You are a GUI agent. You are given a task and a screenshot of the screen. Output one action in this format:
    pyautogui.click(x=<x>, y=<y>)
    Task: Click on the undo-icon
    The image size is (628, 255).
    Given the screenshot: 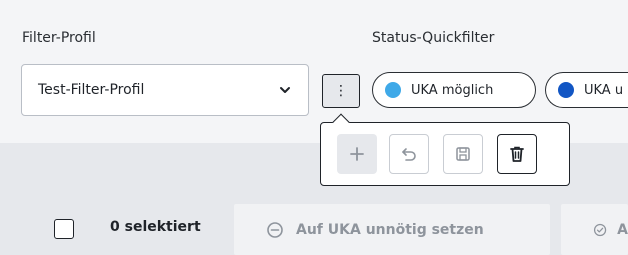 What is the action you would take?
    pyautogui.click(x=409, y=154)
    